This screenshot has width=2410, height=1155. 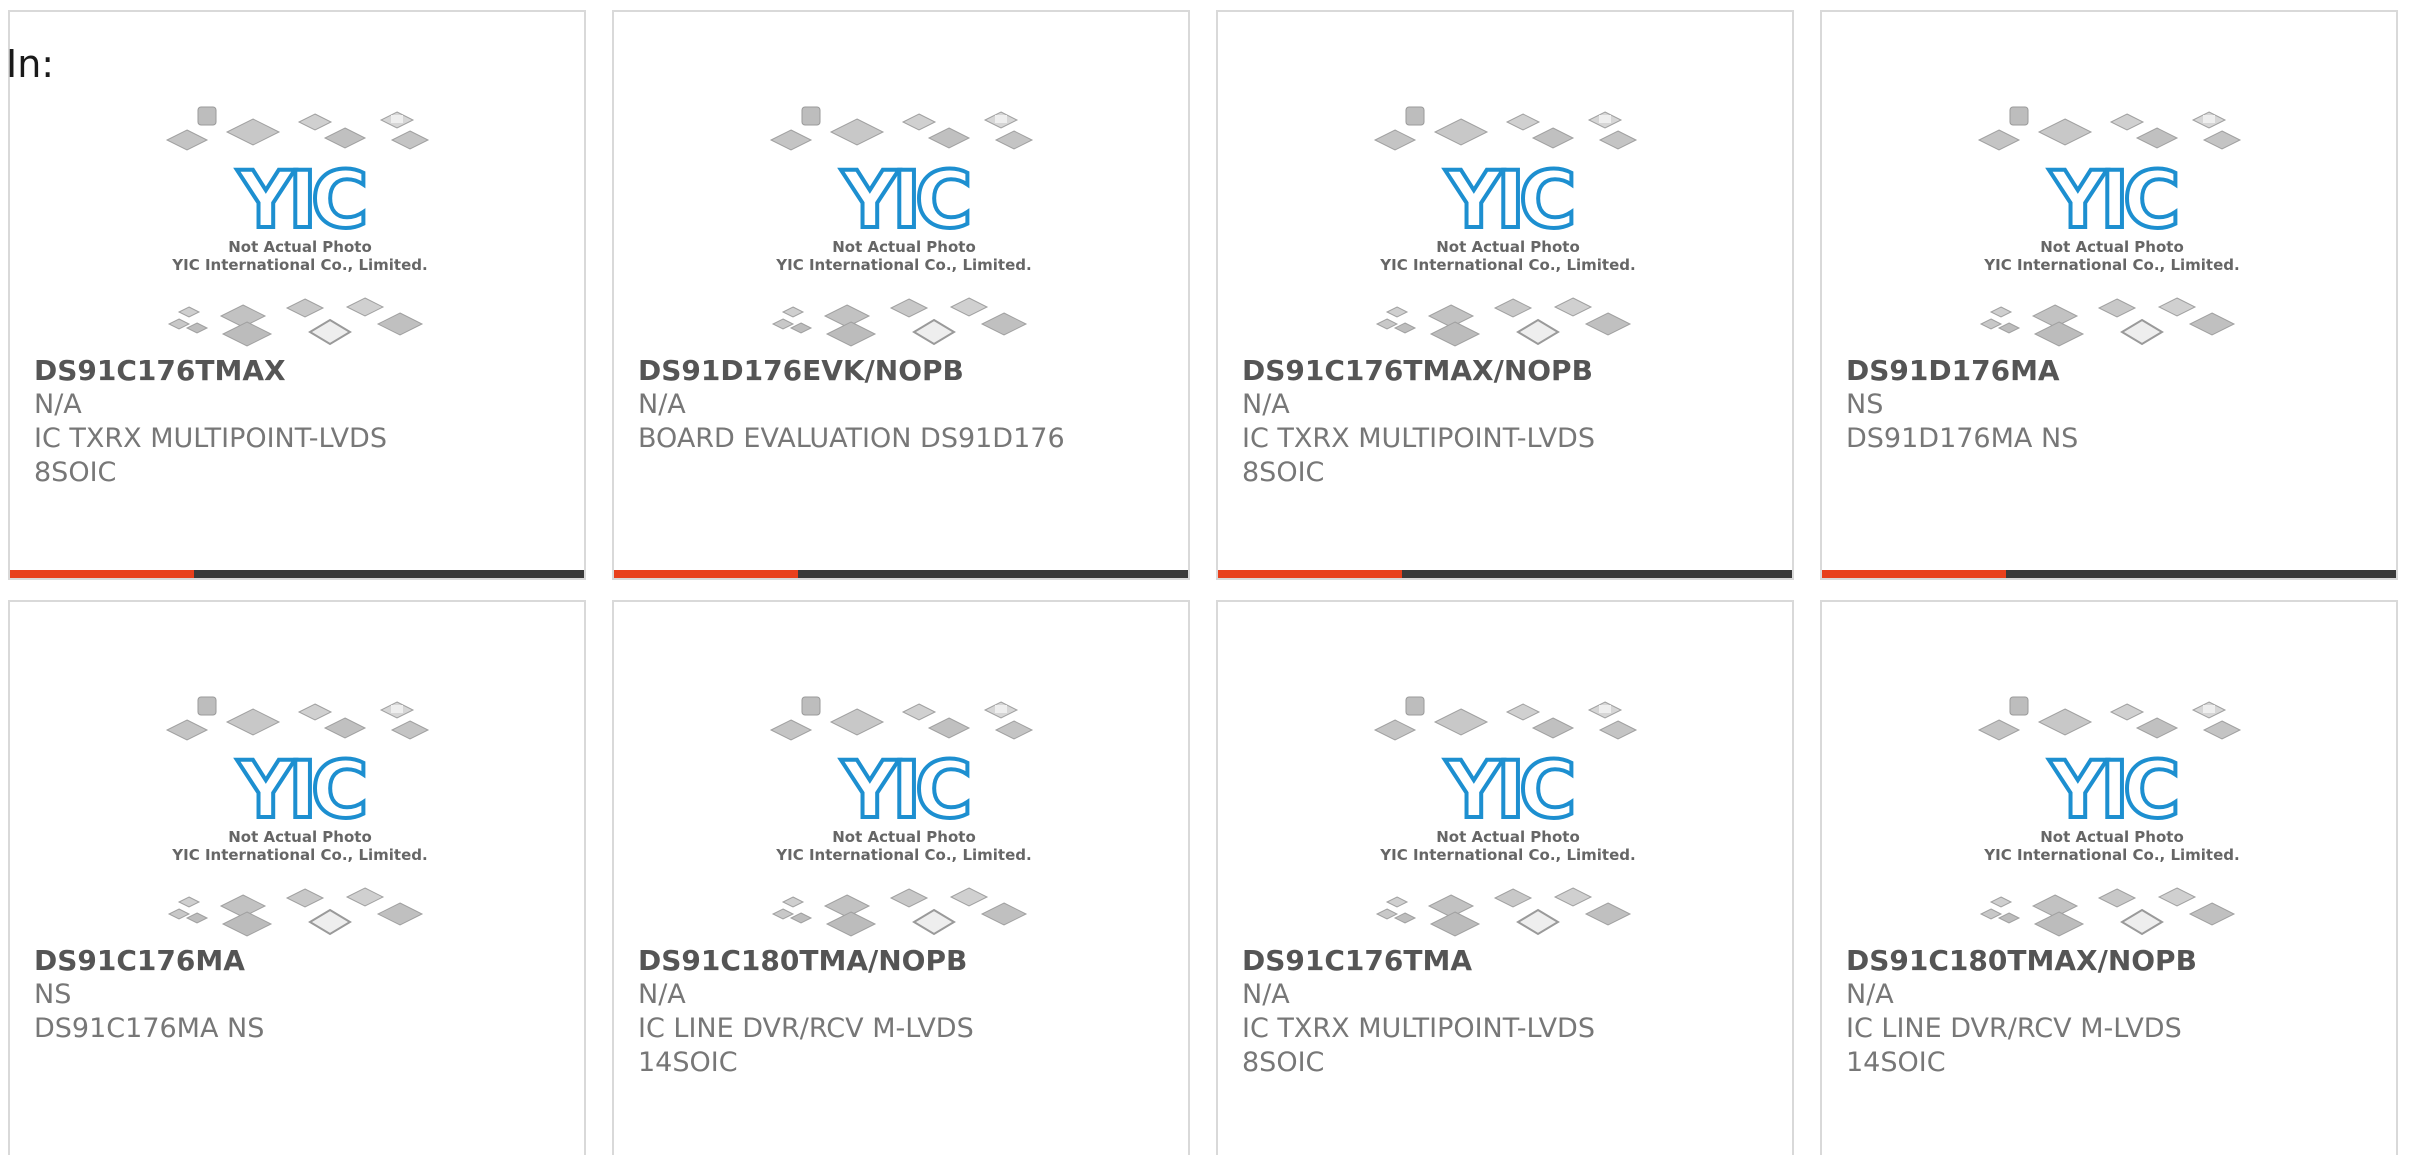 I want to click on description: BOARD EVALUATION DS91D176, so click(x=851, y=438).